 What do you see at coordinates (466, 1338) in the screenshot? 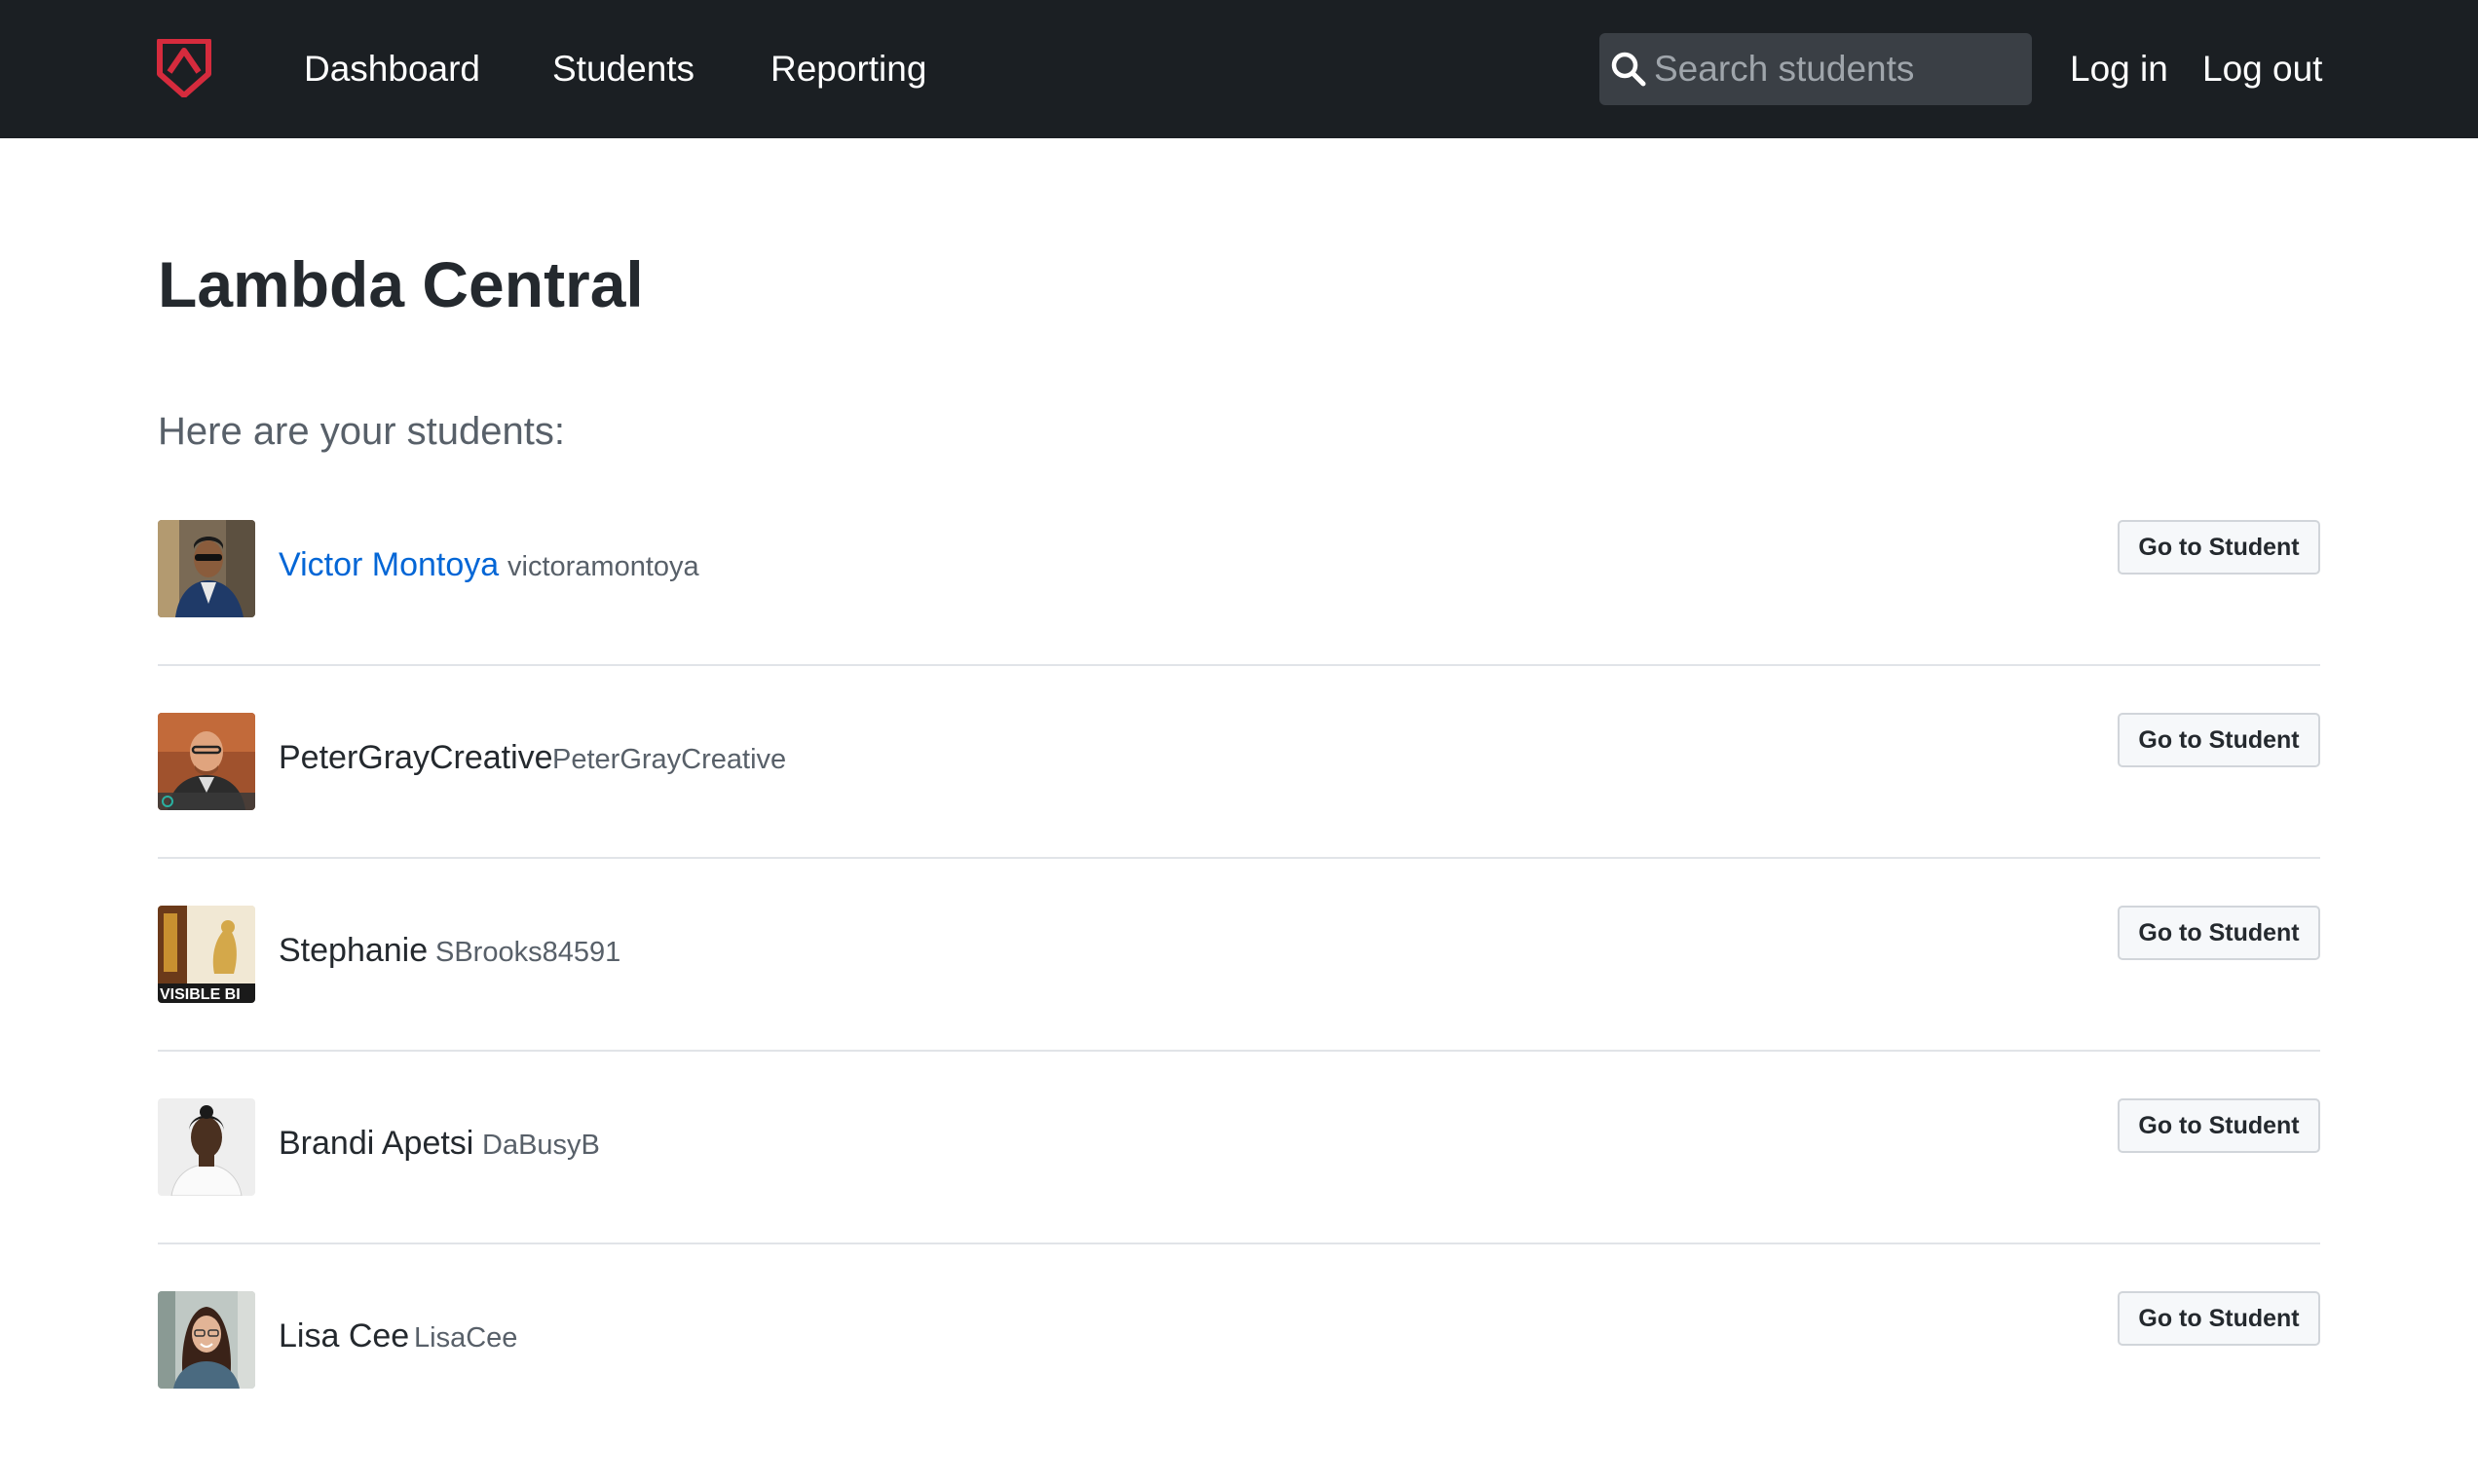
I see `student-username: LisaCee` at bounding box center [466, 1338].